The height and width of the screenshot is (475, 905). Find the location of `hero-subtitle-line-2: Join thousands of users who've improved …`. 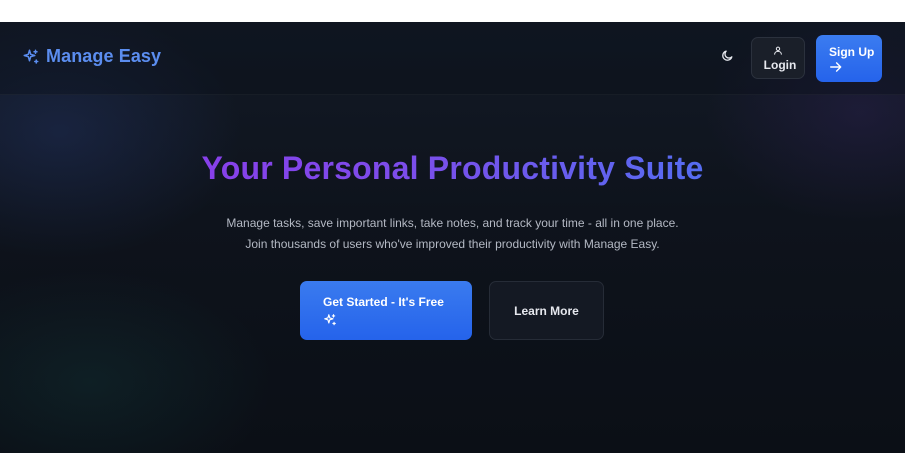

hero-subtitle-line-2: Join thousands of users who've improved … is located at coordinates (452, 244).